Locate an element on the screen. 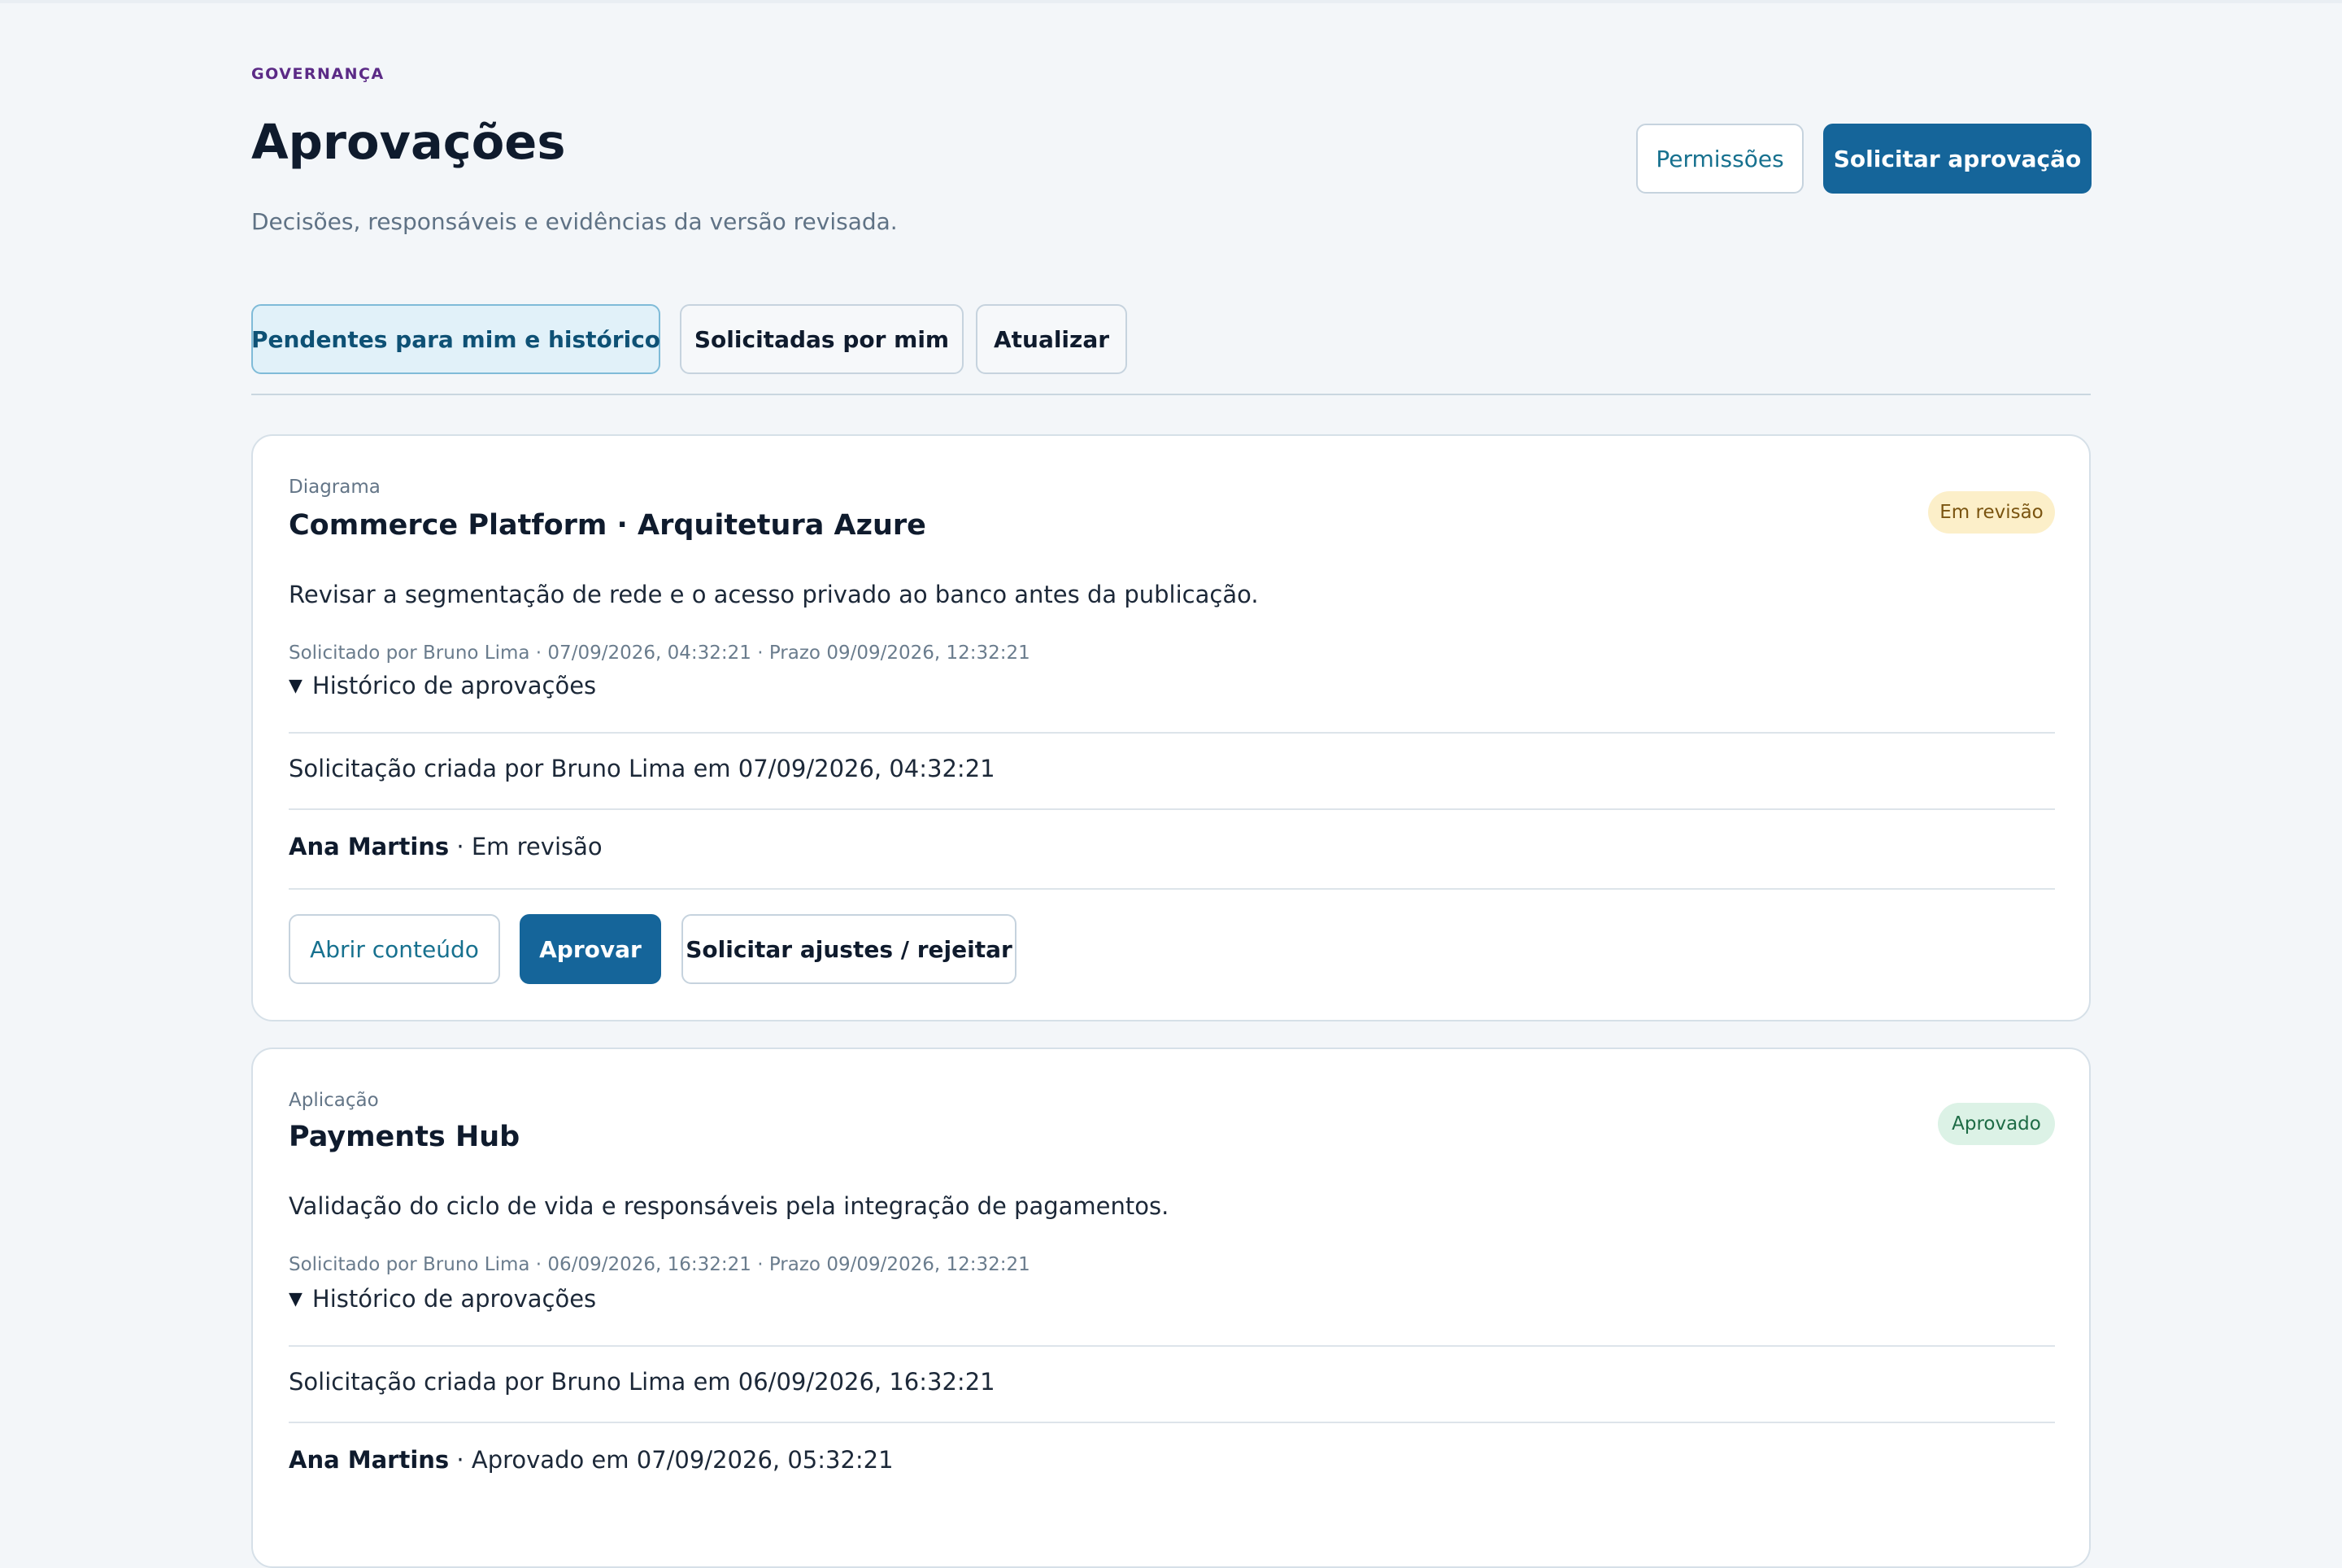  tab-requested-by-me: Solicitadas por mim is located at coordinates (822, 339).